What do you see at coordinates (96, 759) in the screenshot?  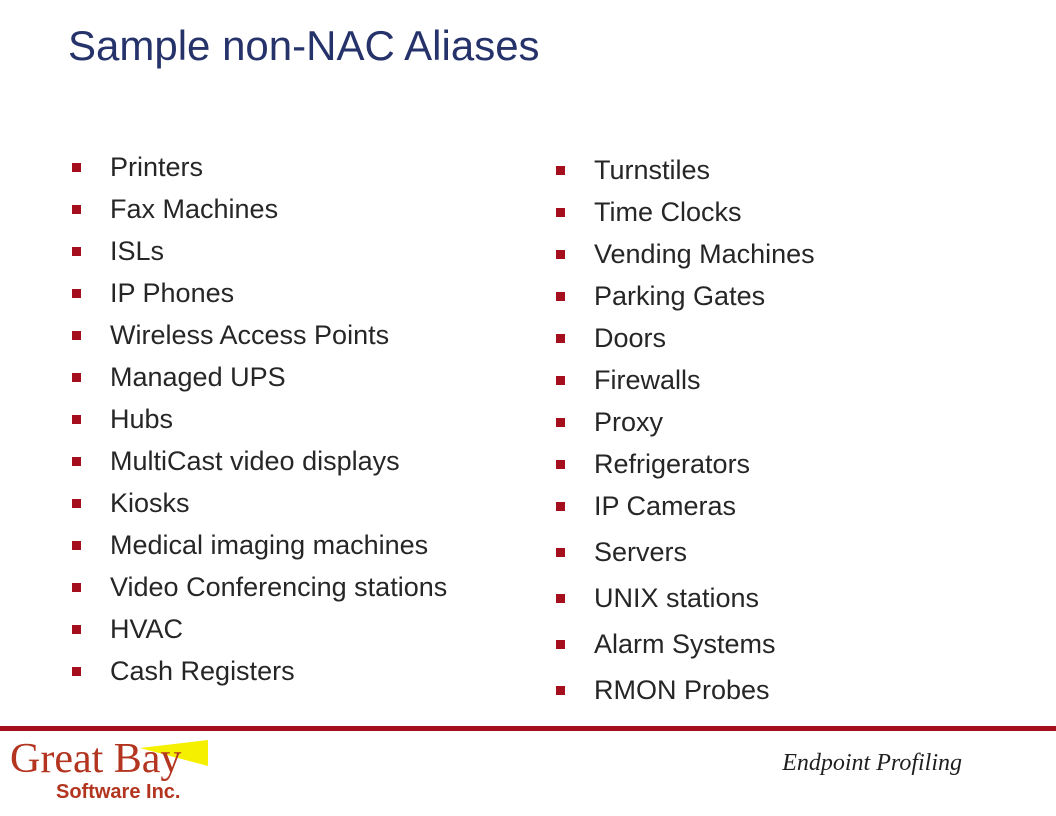 I see `logo-main-text: Great Bay` at bounding box center [96, 759].